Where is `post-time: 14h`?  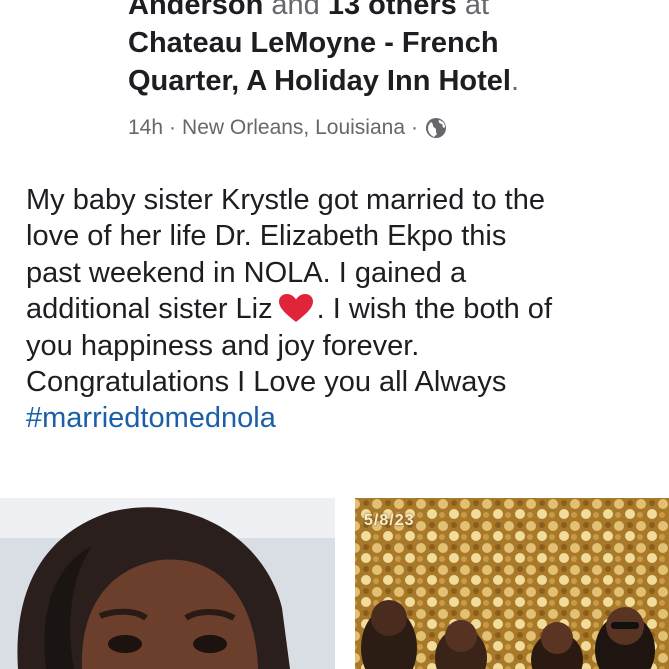 post-time: 14h is located at coordinates (145, 128).